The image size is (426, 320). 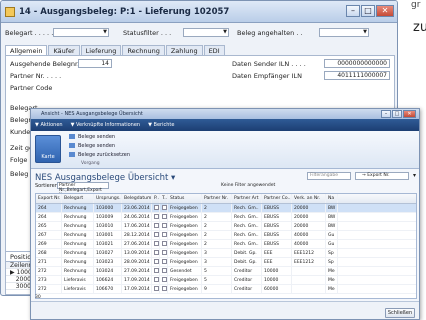 What do you see at coordinates (217, 226) in the screenshot?
I see `table-cell: 2` at bounding box center [217, 226].